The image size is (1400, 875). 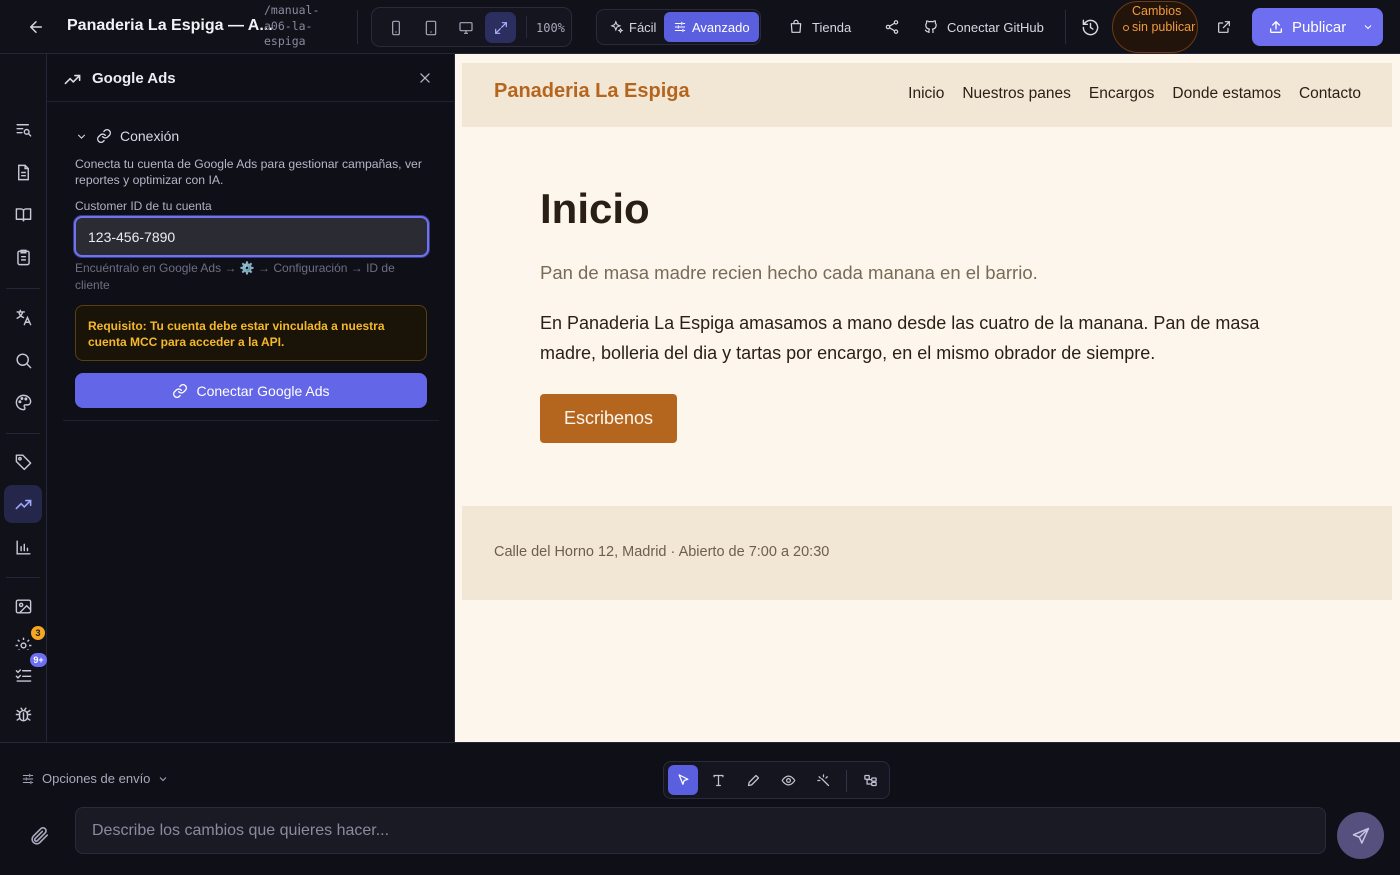 I want to click on magic-tool-button, so click(x=823, y=780).